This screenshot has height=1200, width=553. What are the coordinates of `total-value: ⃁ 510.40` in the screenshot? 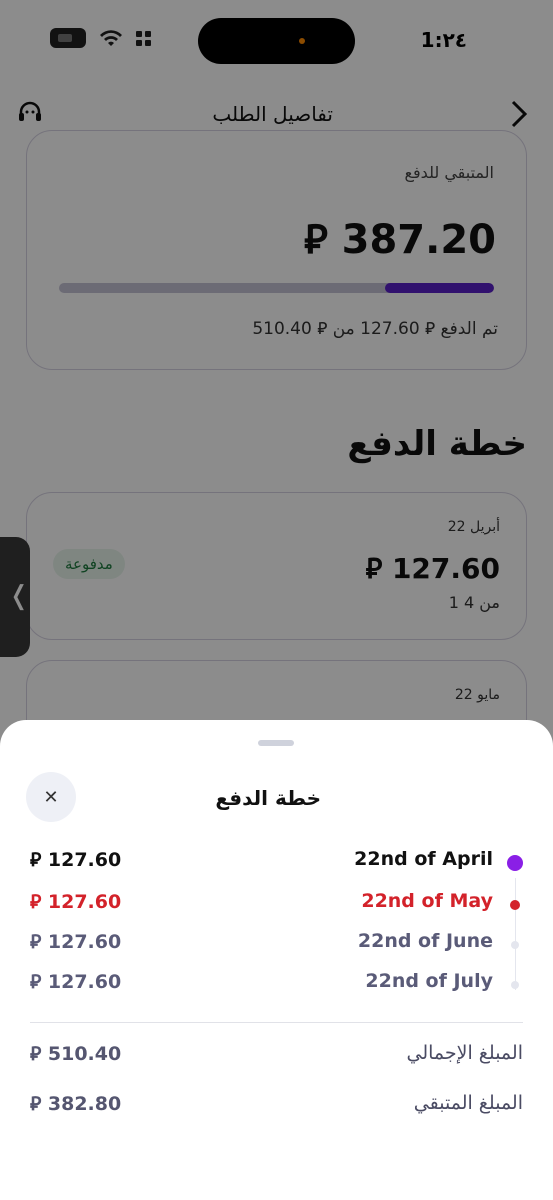 It's located at (76, 1054).